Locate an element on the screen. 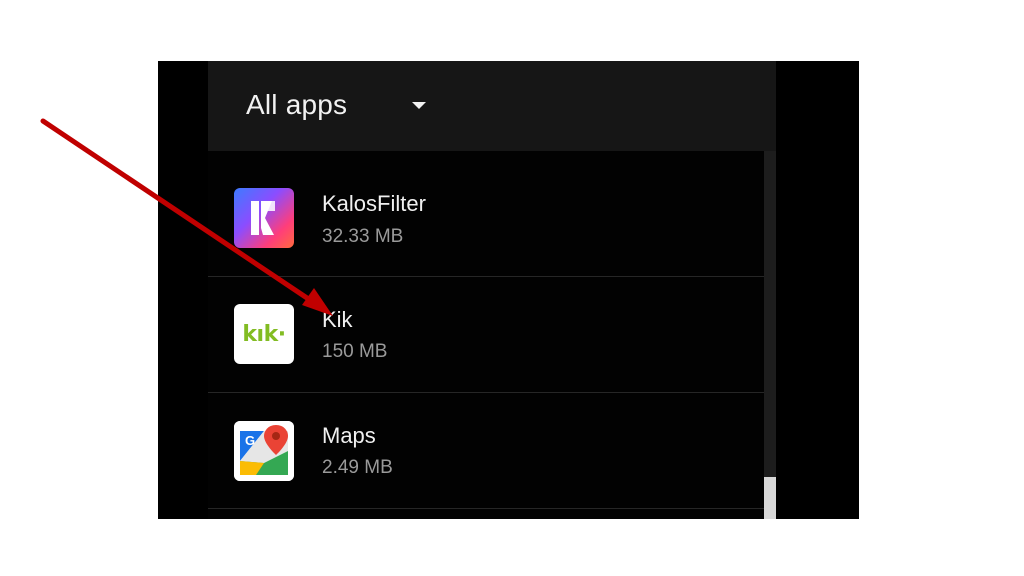 Image resolution: width=1024 pixels, height=576 pixels. list-item-kik: kık· Kik 150 MB is located at coordinates (486, 334).